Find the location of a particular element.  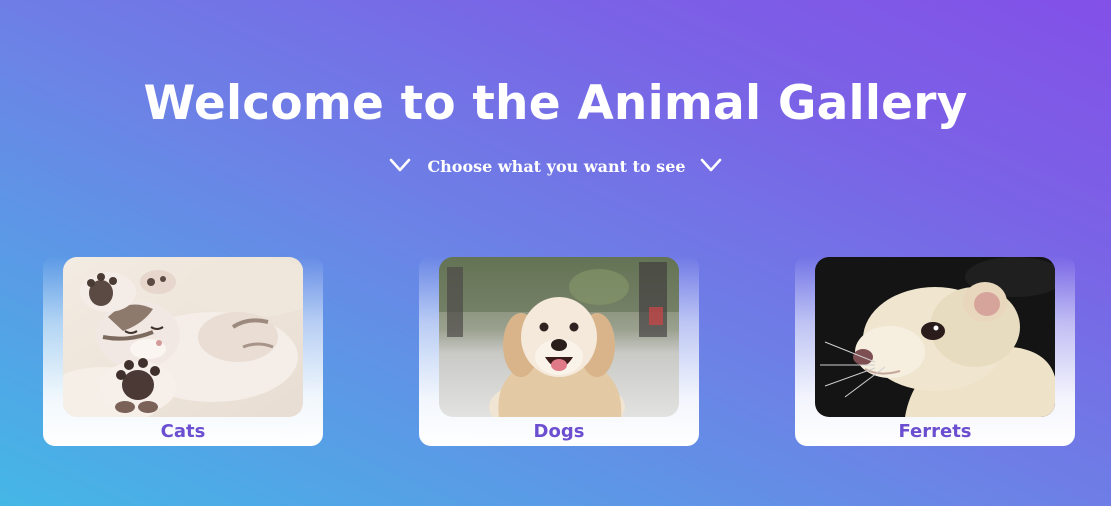

page-title: Welcome to the Animal Gallery is located at coordinates (555, 103).